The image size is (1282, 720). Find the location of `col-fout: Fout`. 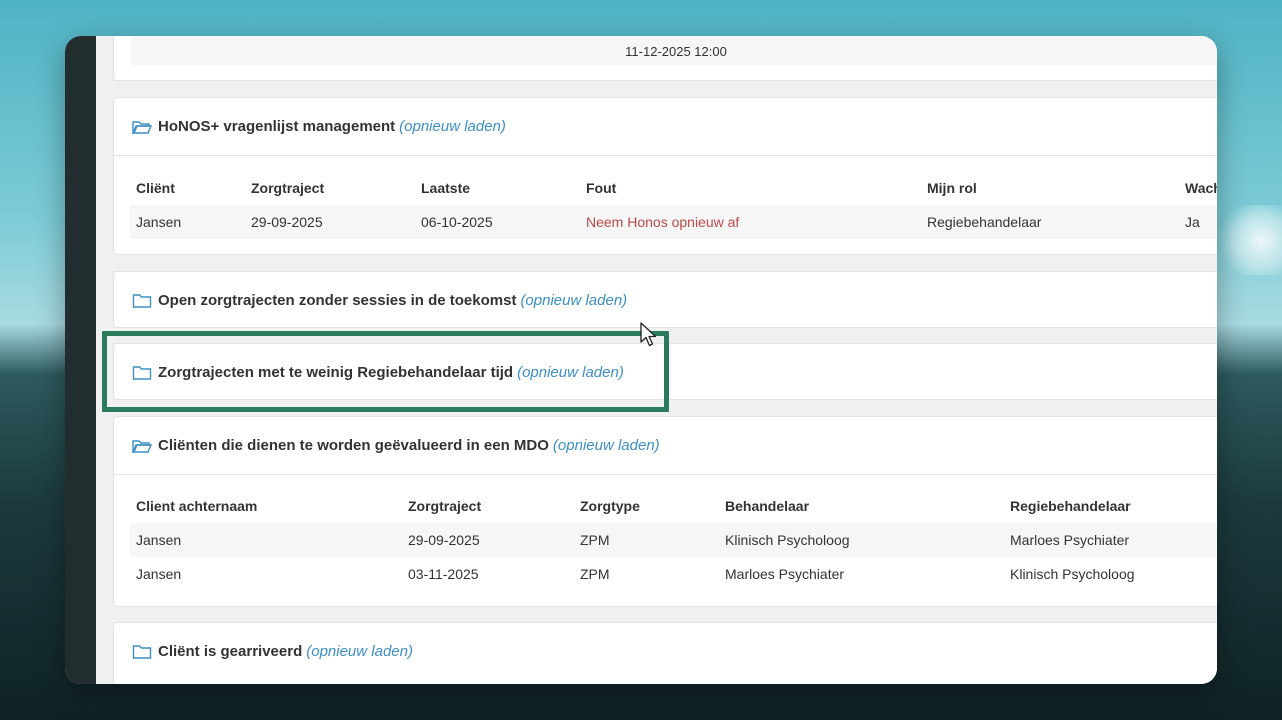

col-fout: Fout is located at coordinates (601, 188).